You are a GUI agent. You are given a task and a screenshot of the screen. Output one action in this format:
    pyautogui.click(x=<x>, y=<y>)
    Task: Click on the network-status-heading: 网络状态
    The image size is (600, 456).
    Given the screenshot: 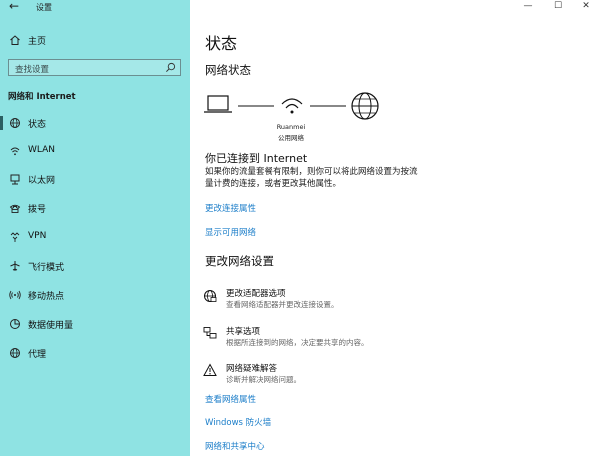 What is the action you would take?
    pyautogui.click(x=228, y=70)
    